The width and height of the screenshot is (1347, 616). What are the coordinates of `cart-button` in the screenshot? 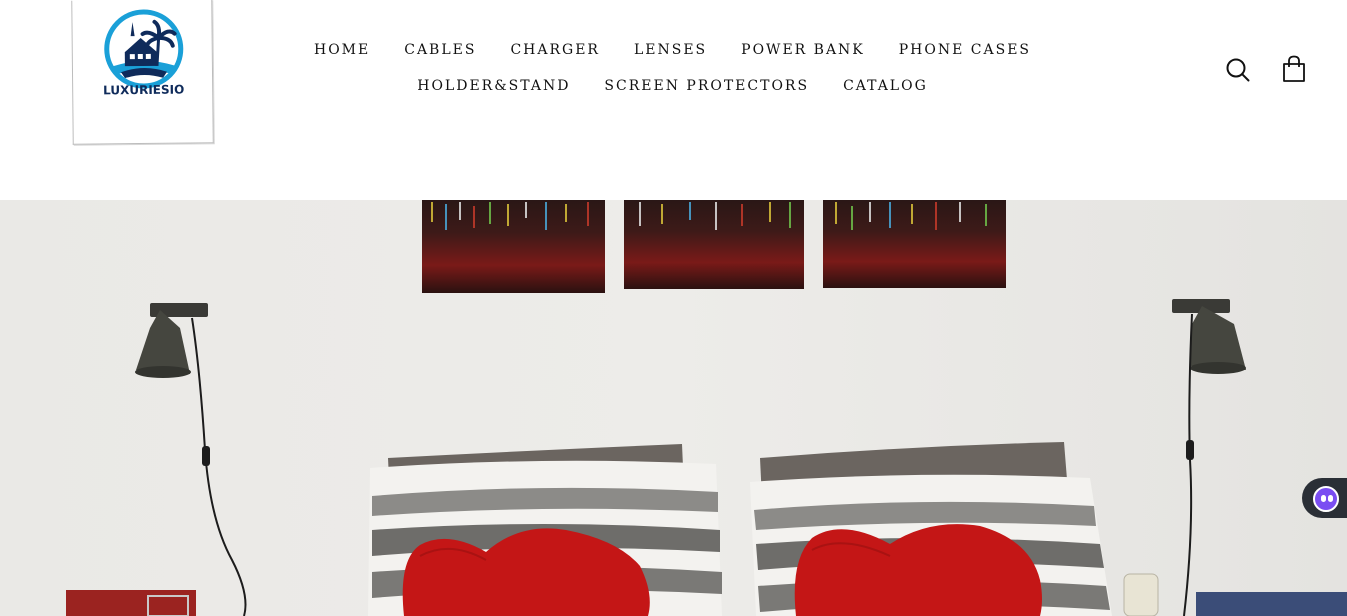 It's located at (1294, 69).